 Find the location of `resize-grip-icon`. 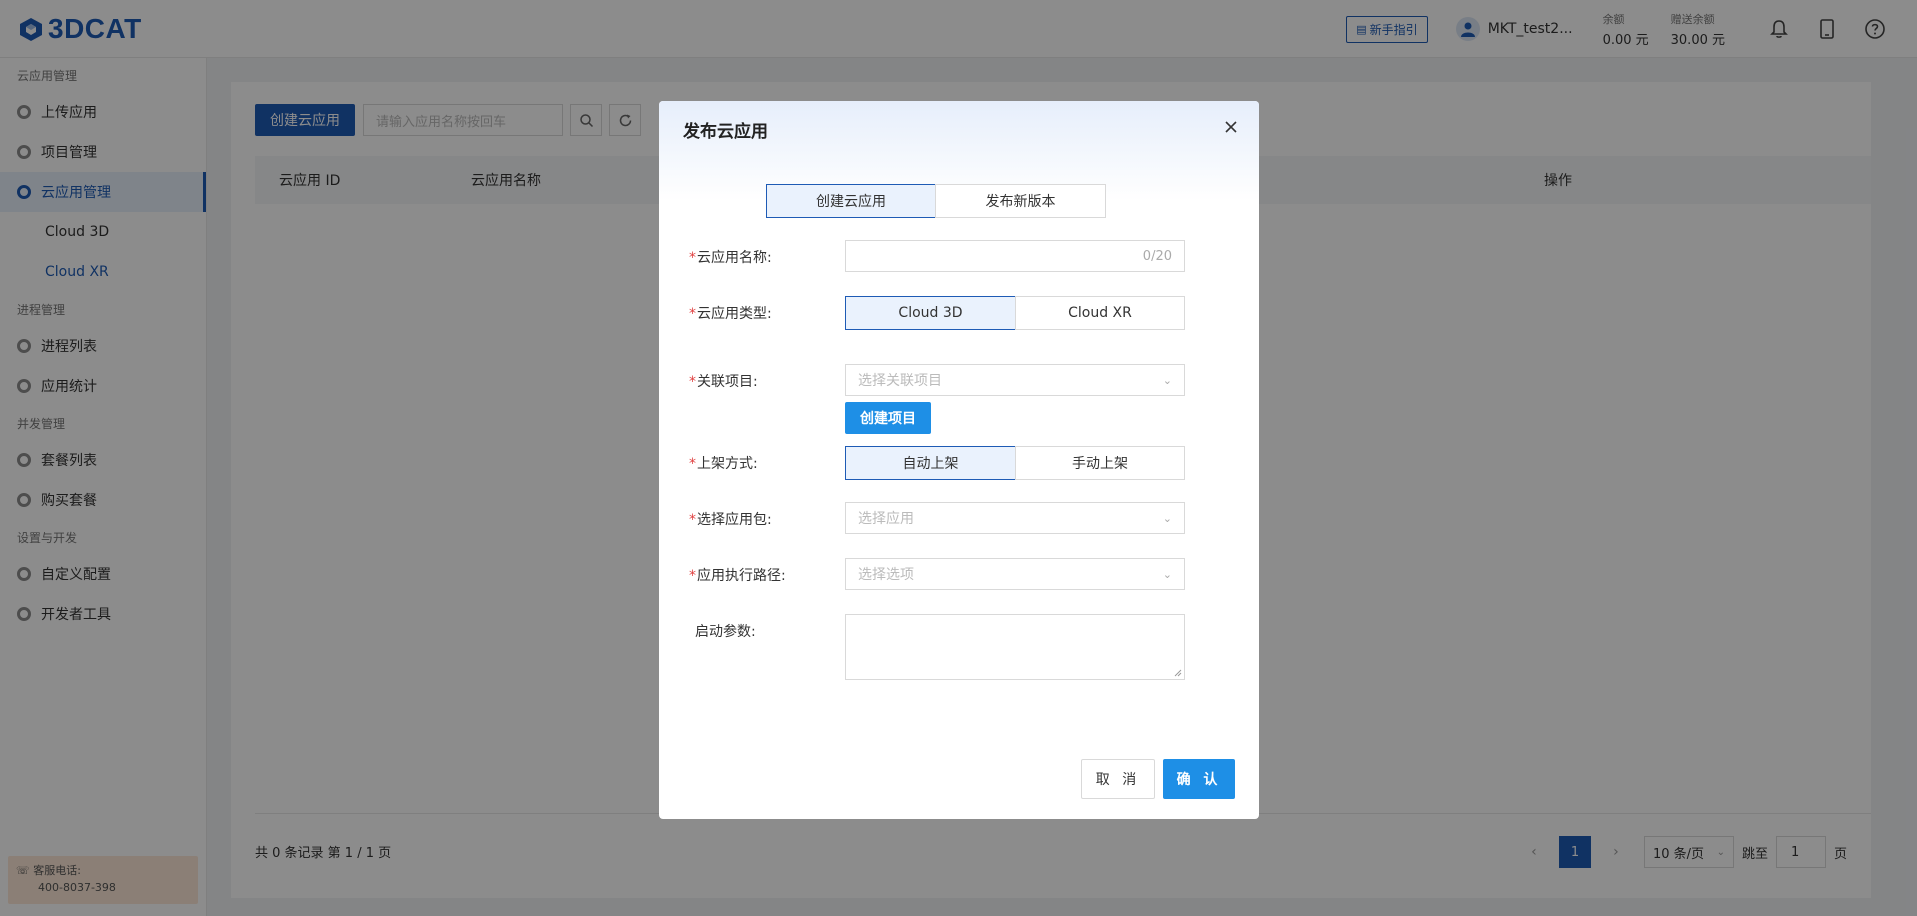

resize-grip-icon is located at coordinates (1178, 673).